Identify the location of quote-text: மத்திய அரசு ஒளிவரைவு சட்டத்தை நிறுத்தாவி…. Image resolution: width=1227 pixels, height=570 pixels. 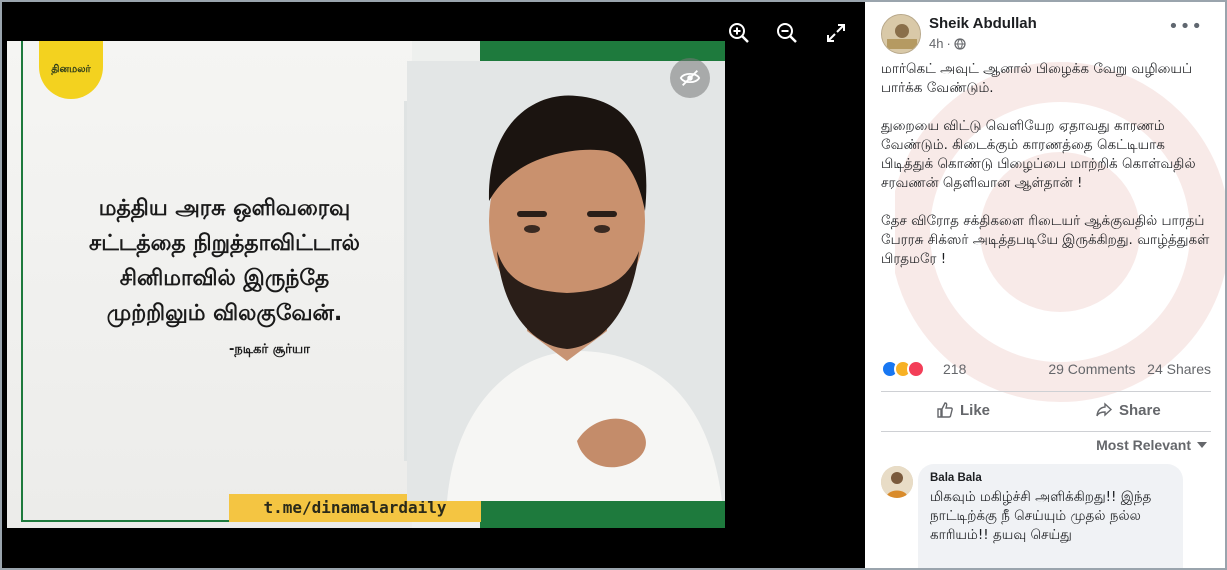
(224, 261).